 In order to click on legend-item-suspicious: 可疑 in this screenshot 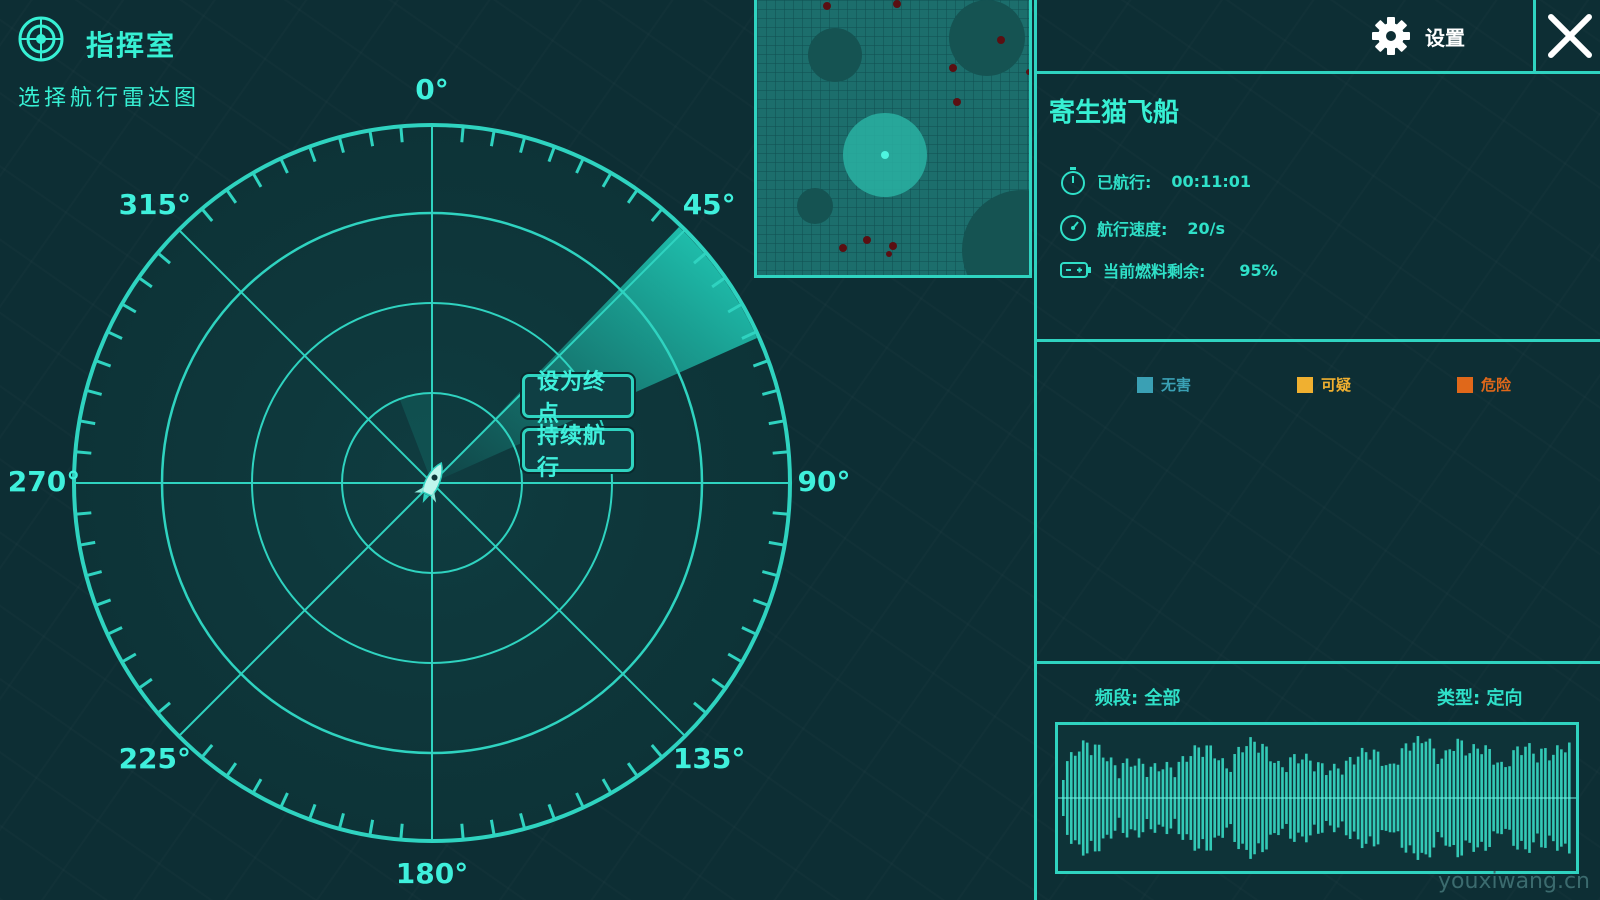, I will do `click(1324, 384)`.